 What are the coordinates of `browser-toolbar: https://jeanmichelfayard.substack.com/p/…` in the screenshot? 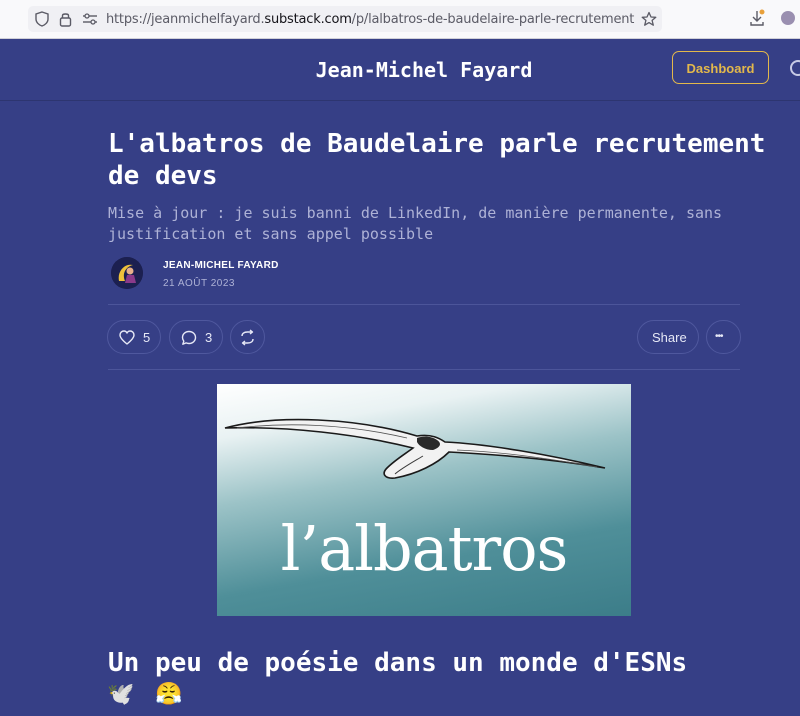 It's located at (400, 19).